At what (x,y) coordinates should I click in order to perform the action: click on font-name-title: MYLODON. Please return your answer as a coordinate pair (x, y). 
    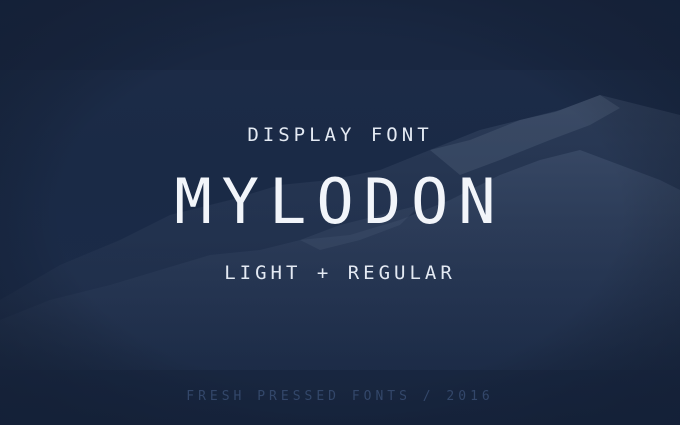
    Looking at the image, I should click on (340, 201).